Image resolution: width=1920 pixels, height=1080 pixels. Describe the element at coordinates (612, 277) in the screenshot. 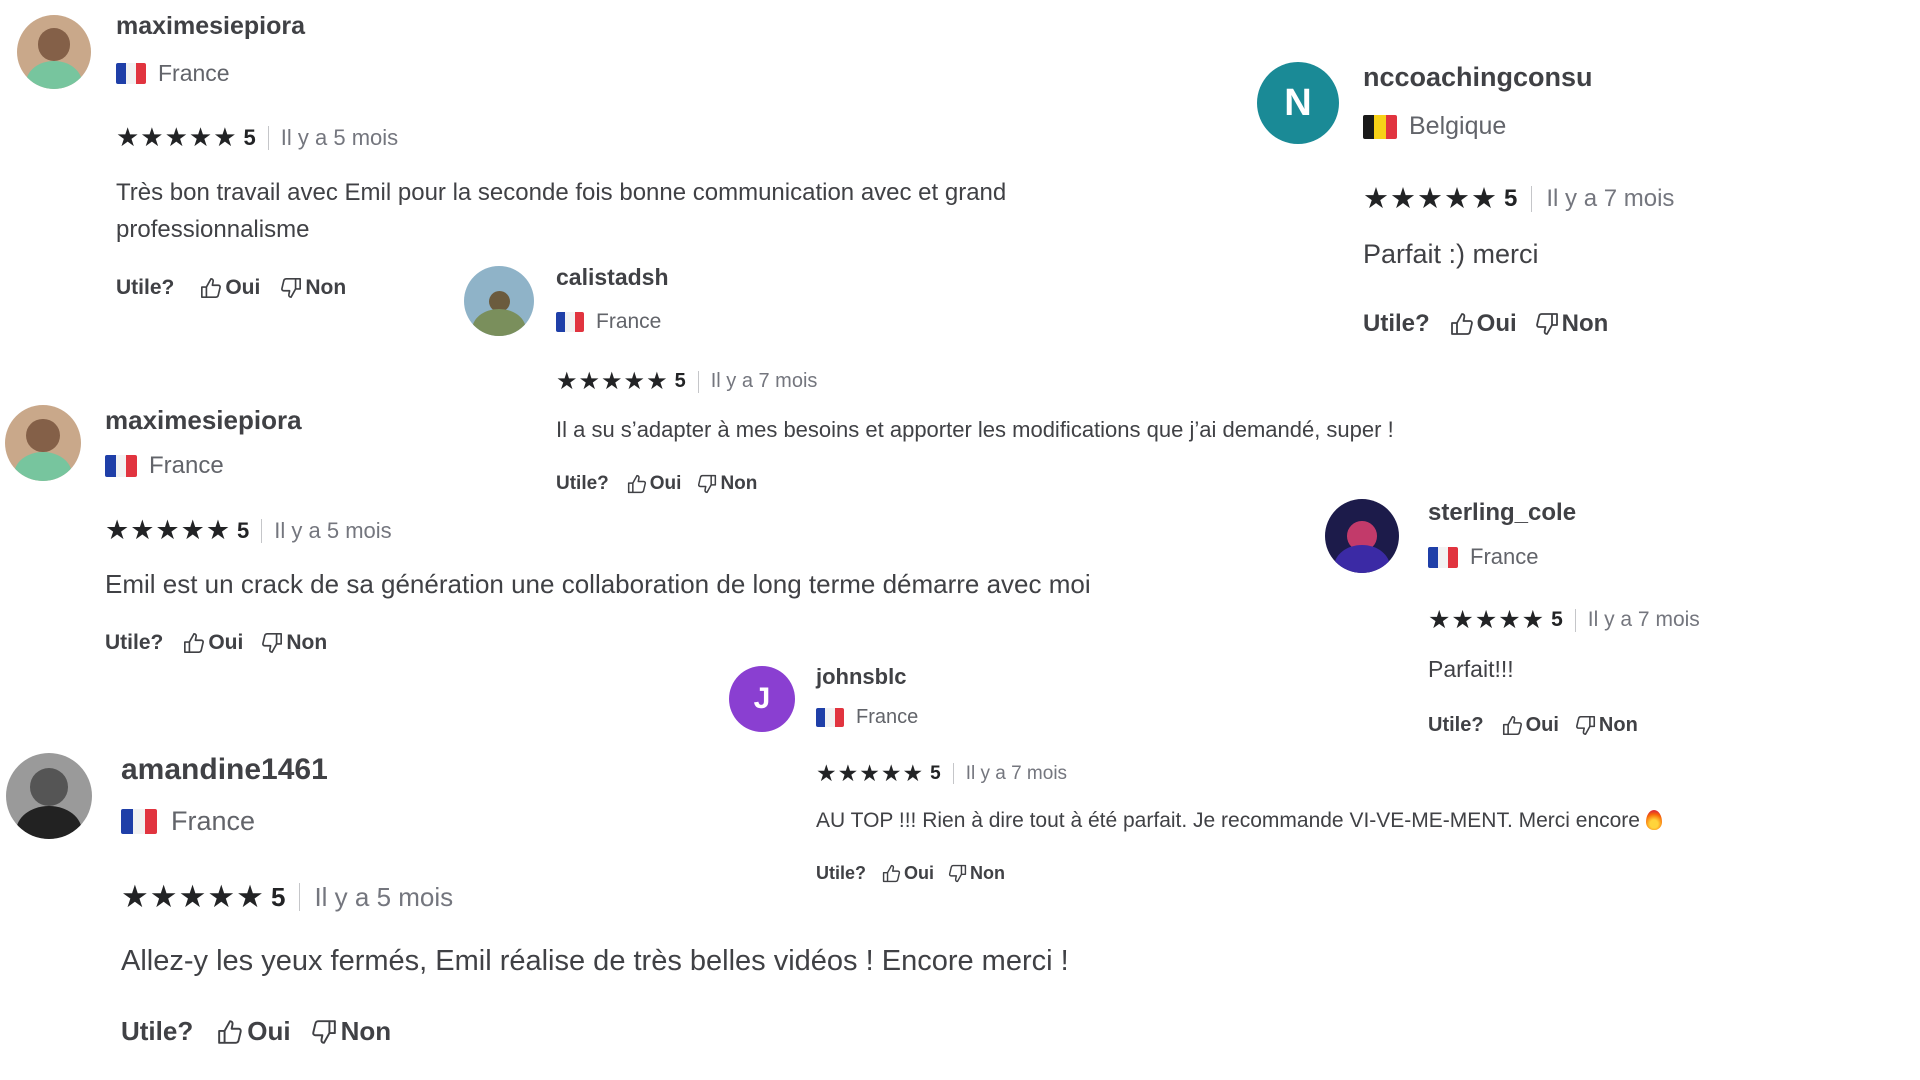

I see `reviewer-username: calistadsh` at that location.